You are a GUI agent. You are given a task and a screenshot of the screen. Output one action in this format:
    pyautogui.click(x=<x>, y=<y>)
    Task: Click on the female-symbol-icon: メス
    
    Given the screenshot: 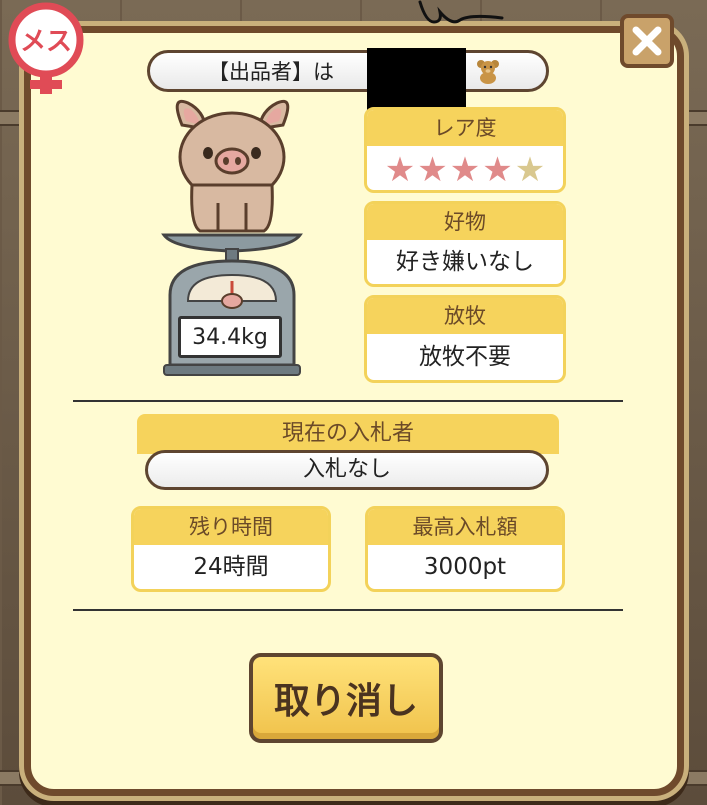 What is the action you would take?
    pyautogui.click(x=46, y=48)
    